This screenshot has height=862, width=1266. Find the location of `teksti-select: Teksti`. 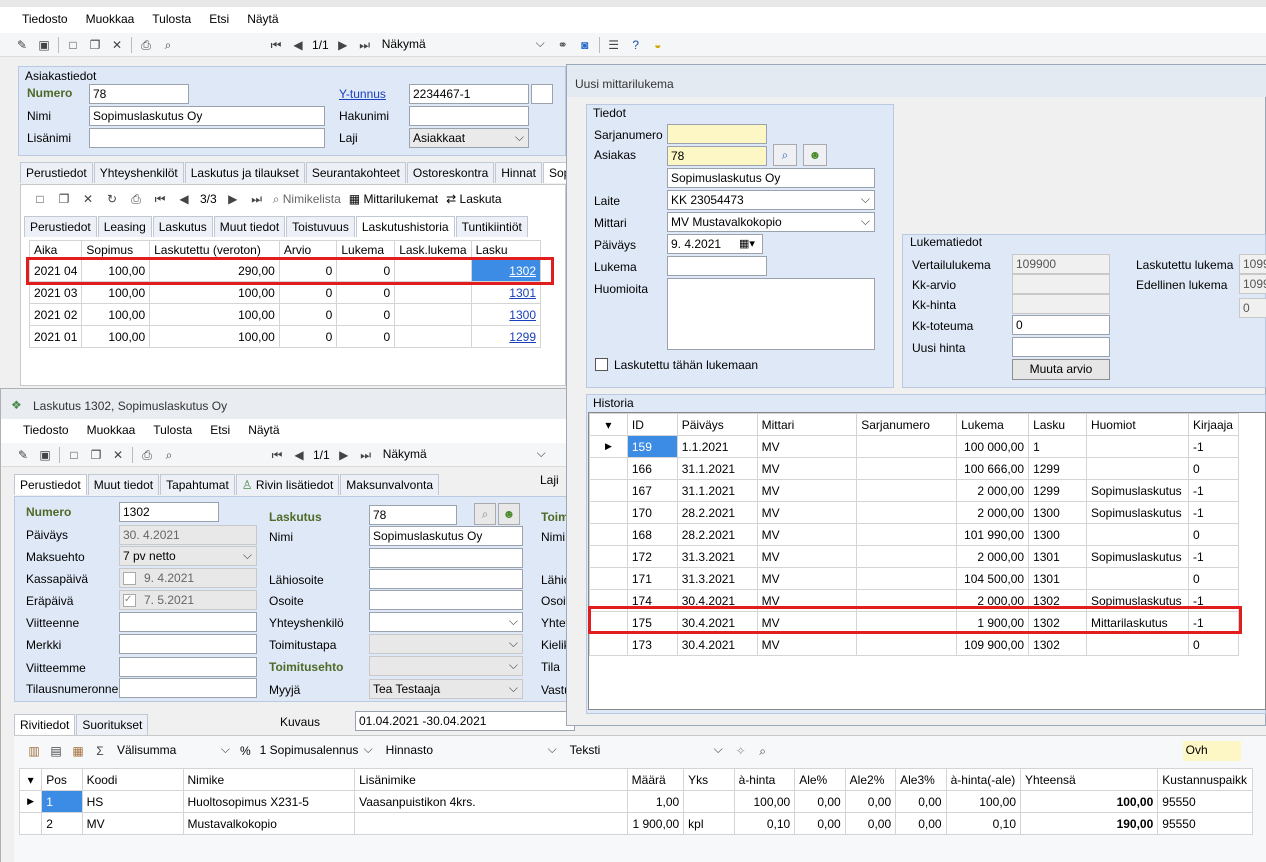

teksti-select: Teksti is located at coordinates (647, 751).